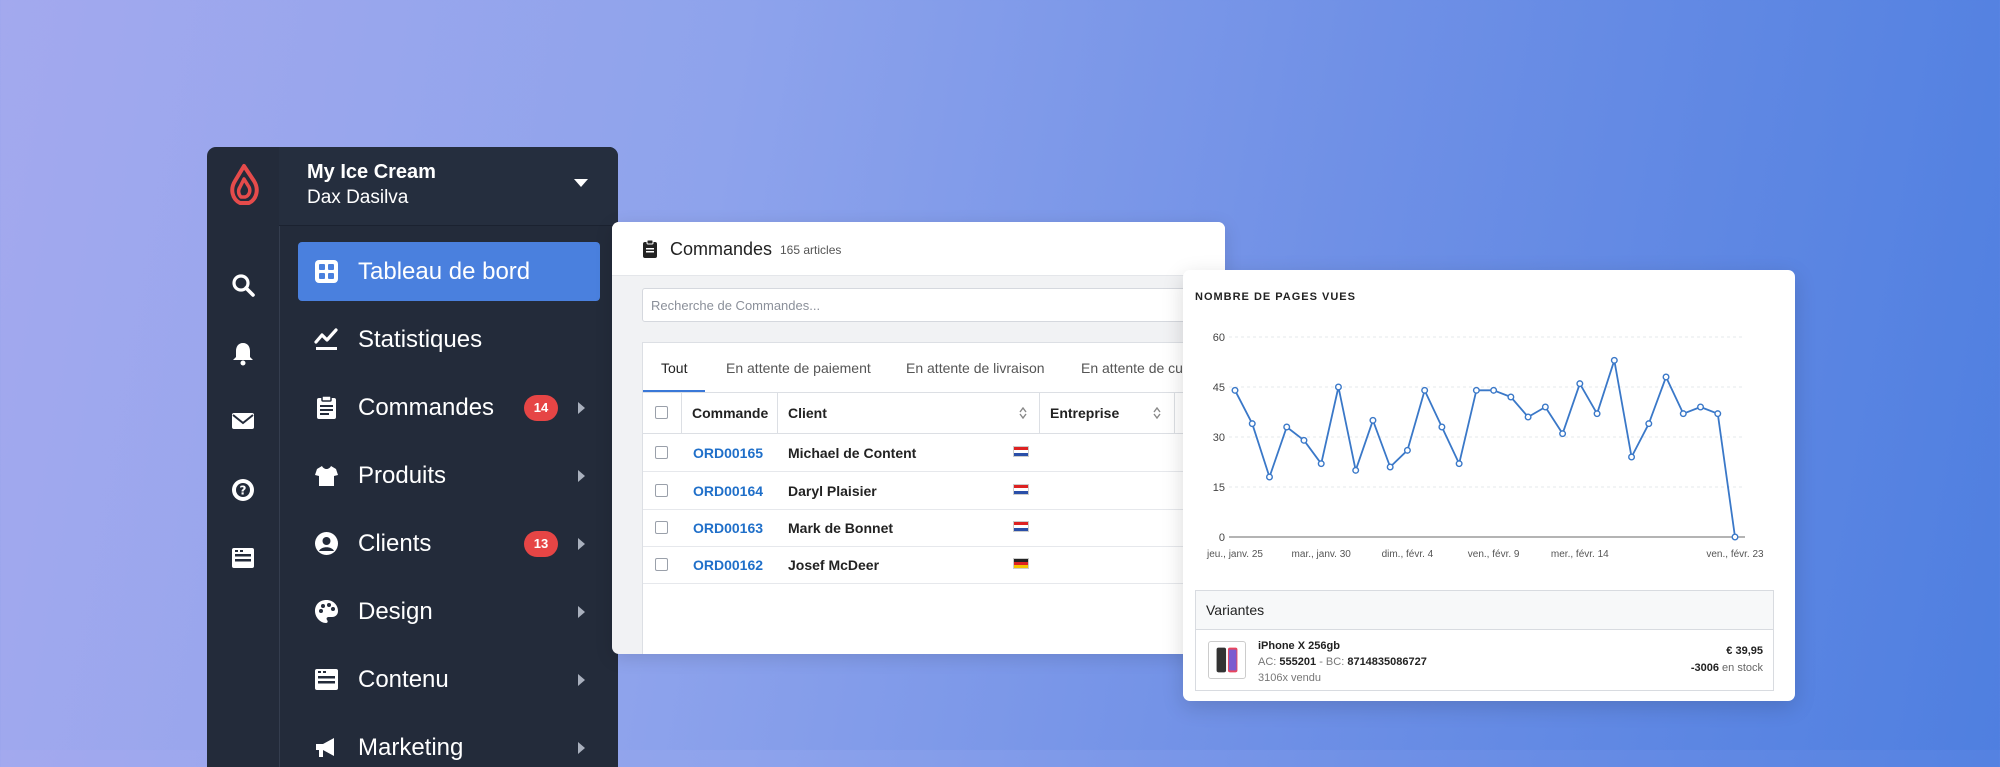  What do you see at coordinates (426, 407) in the screenshot?
I see `sidebar-item-label: Commandes` at bounding box center [426, 407].